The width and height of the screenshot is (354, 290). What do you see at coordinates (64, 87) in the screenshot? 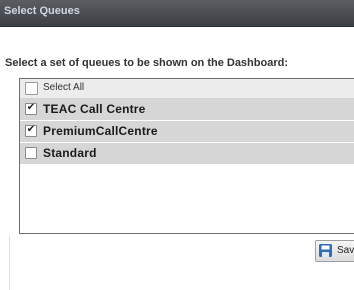
I see `select-all-label: Select All` at bounding box center [64, 87].